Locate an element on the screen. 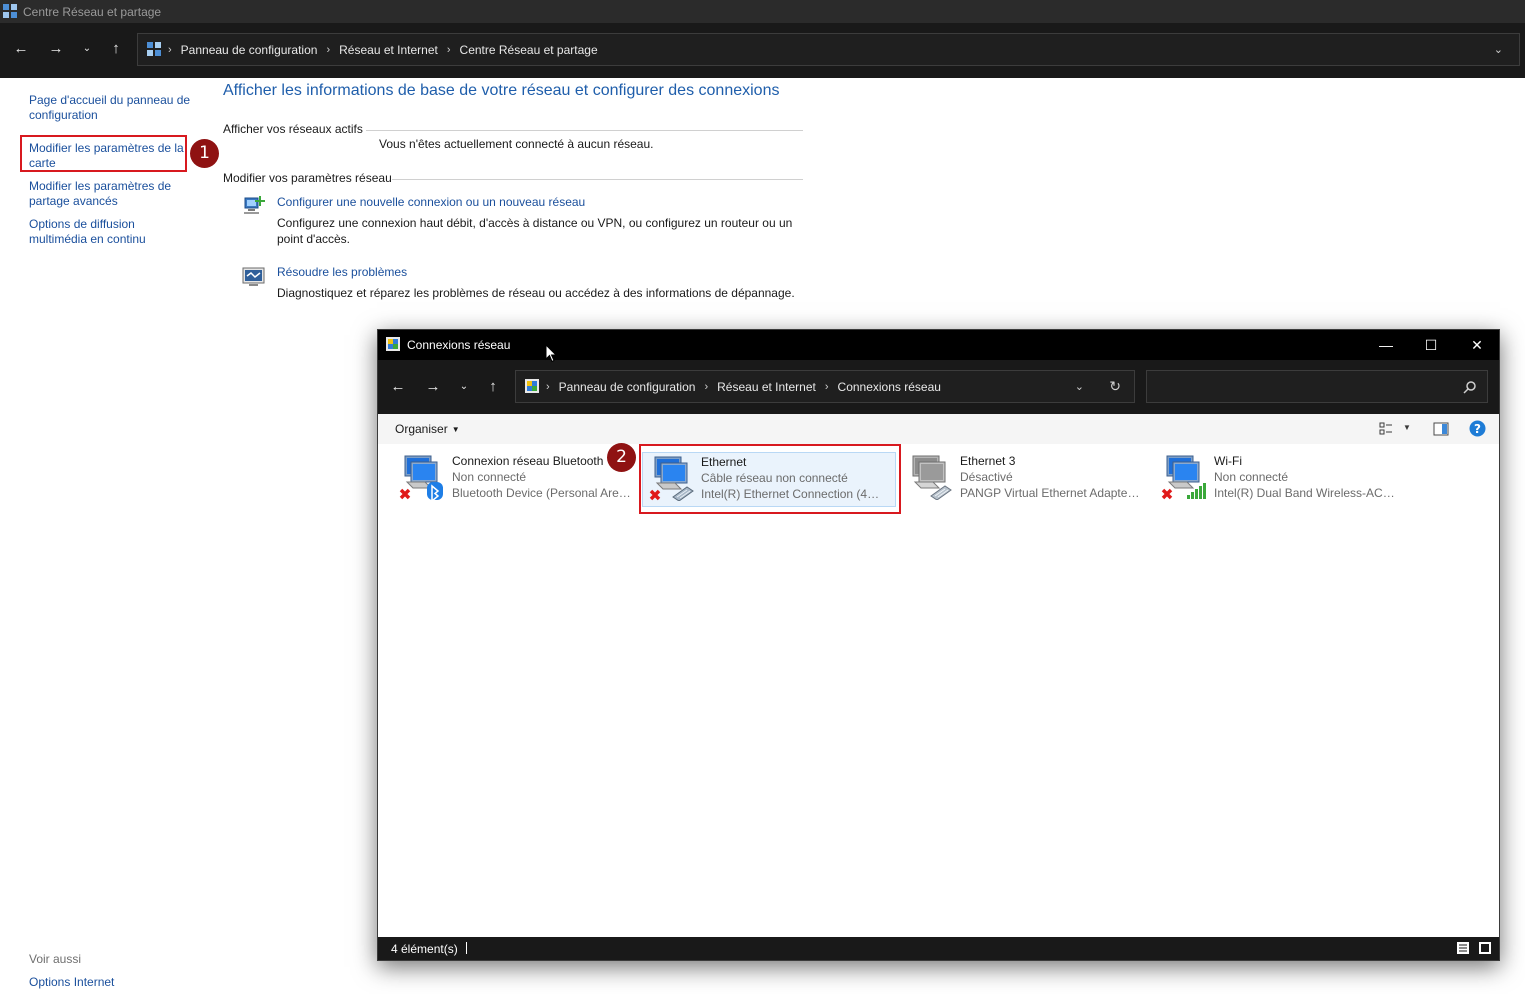 Image resolution: width=1525 pixels, height=994 pixels. connection-status: Désactivé is located at coordinates (986, 477).